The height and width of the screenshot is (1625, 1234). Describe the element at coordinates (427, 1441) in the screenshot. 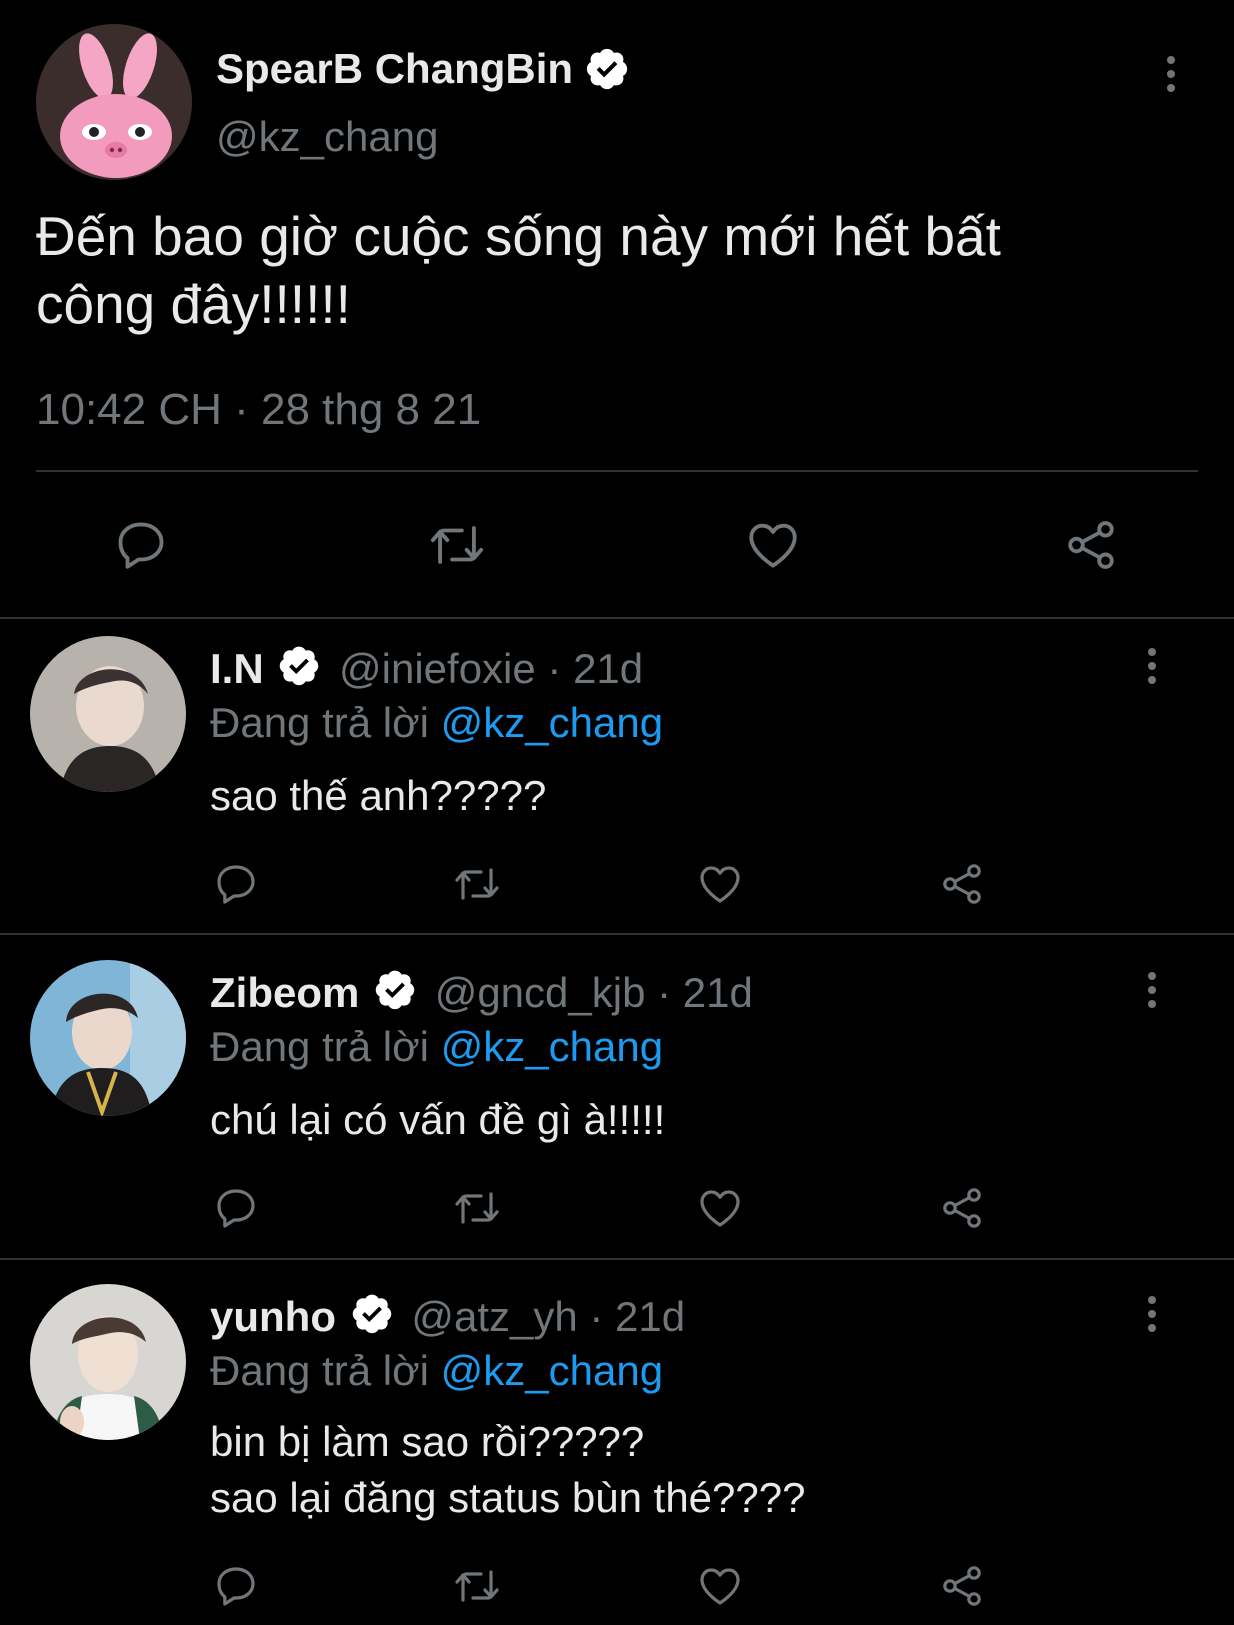

I see `reply-text-line: bin bị làm sao rồi?????` at that location.